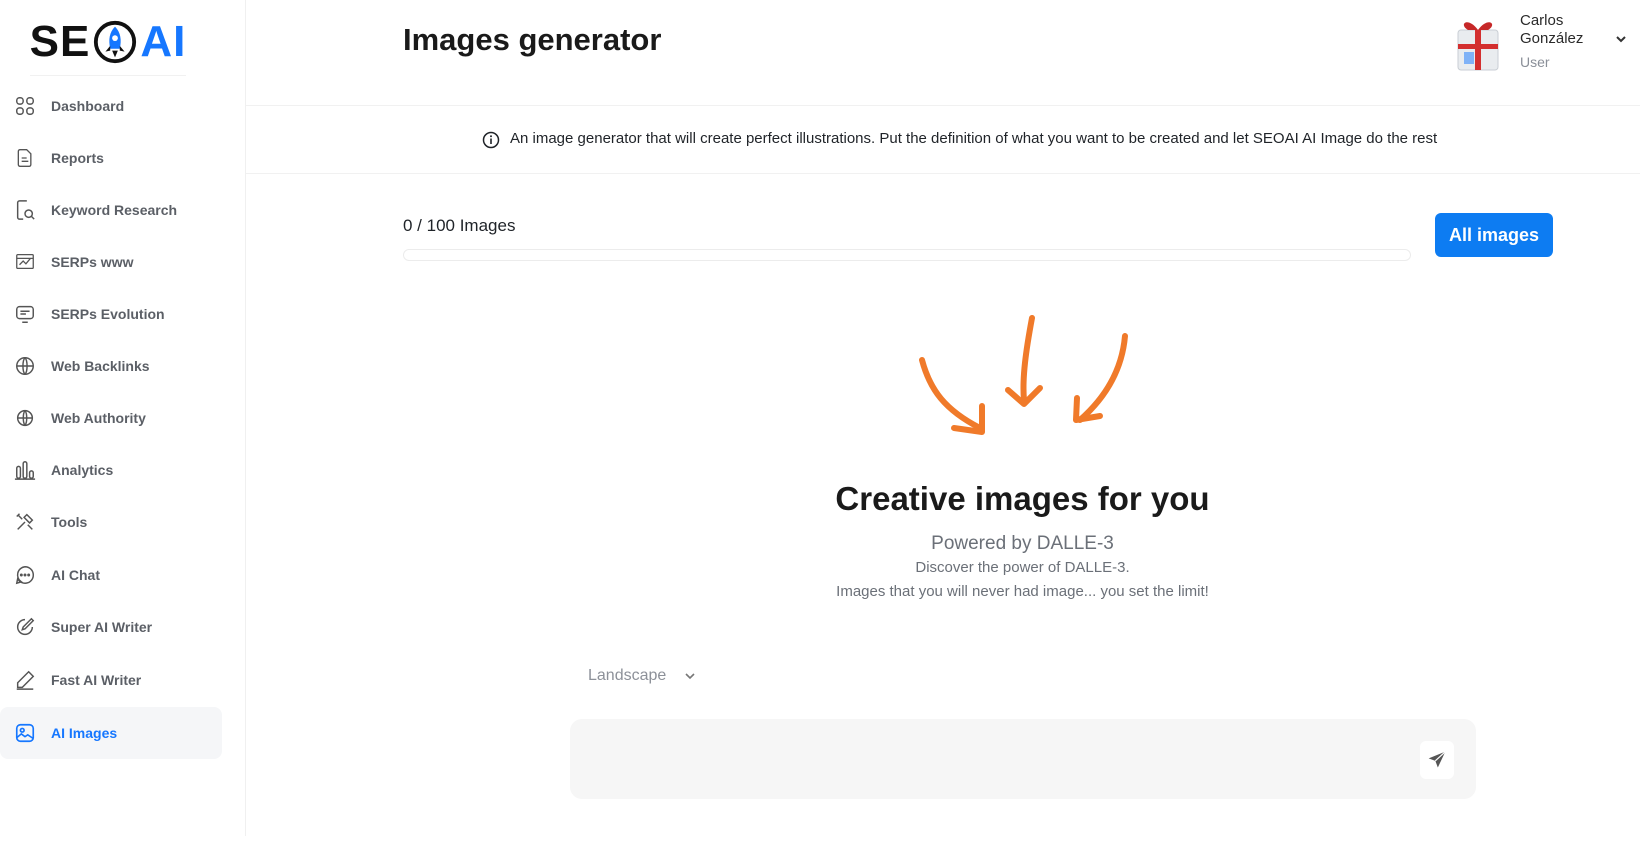  I want to click on sidebar-item-ai-images: AI Images, so click(111, 733).